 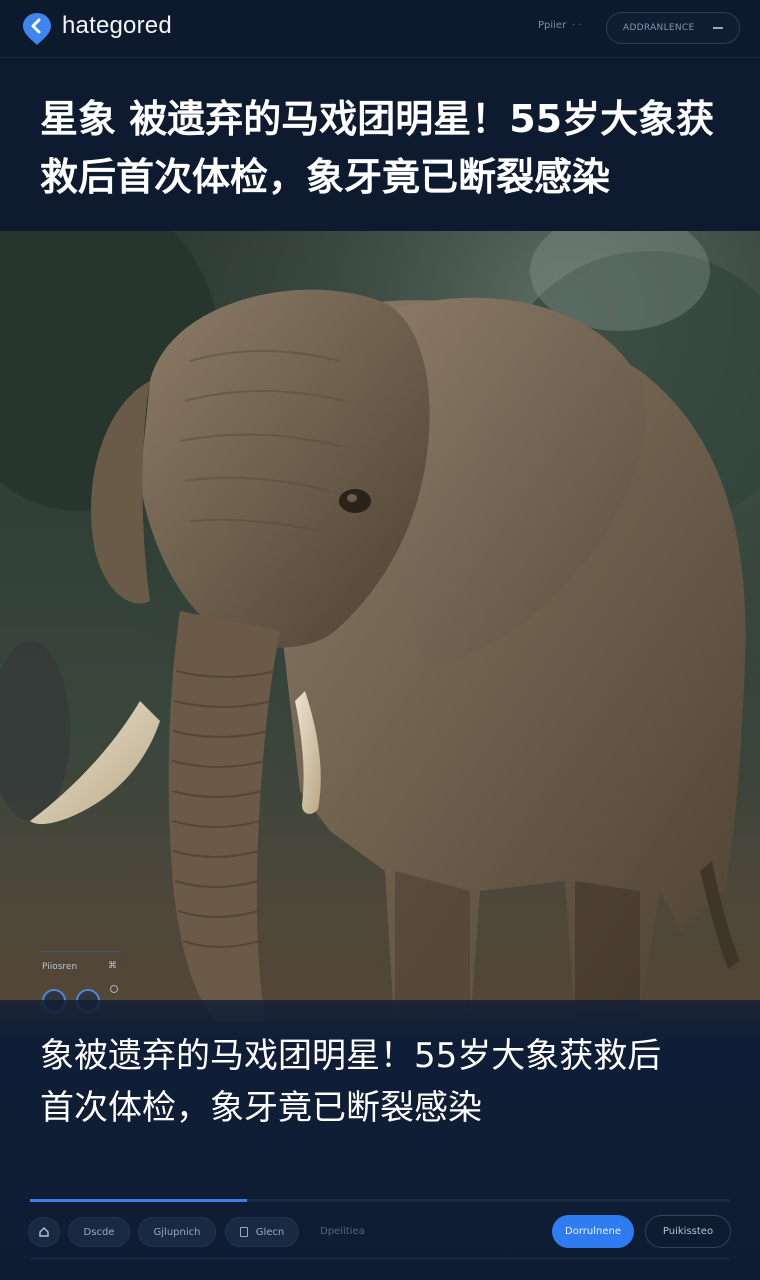 I want to click on top-bar: hategored Ppiier · · ADDRANLENCE, so click(x=380, y=29).